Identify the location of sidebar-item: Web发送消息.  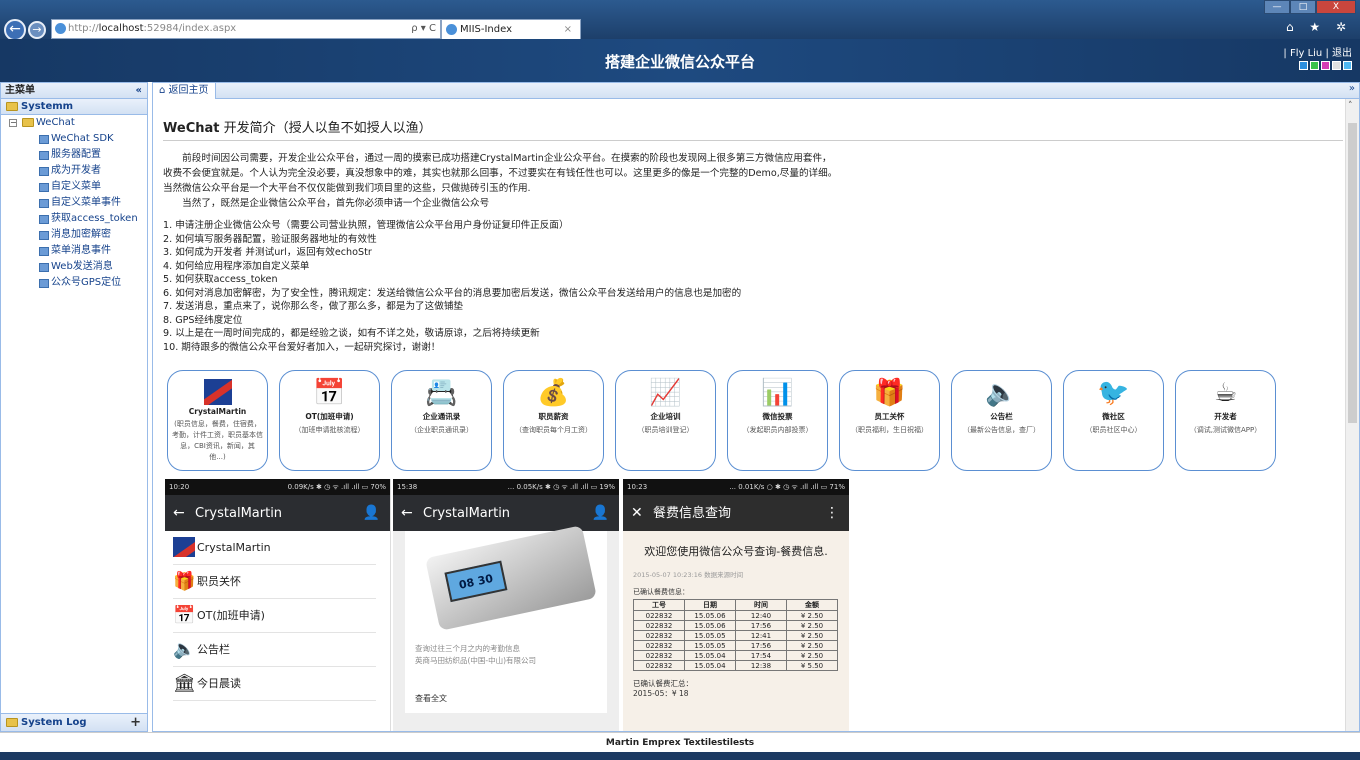
(74, 267).